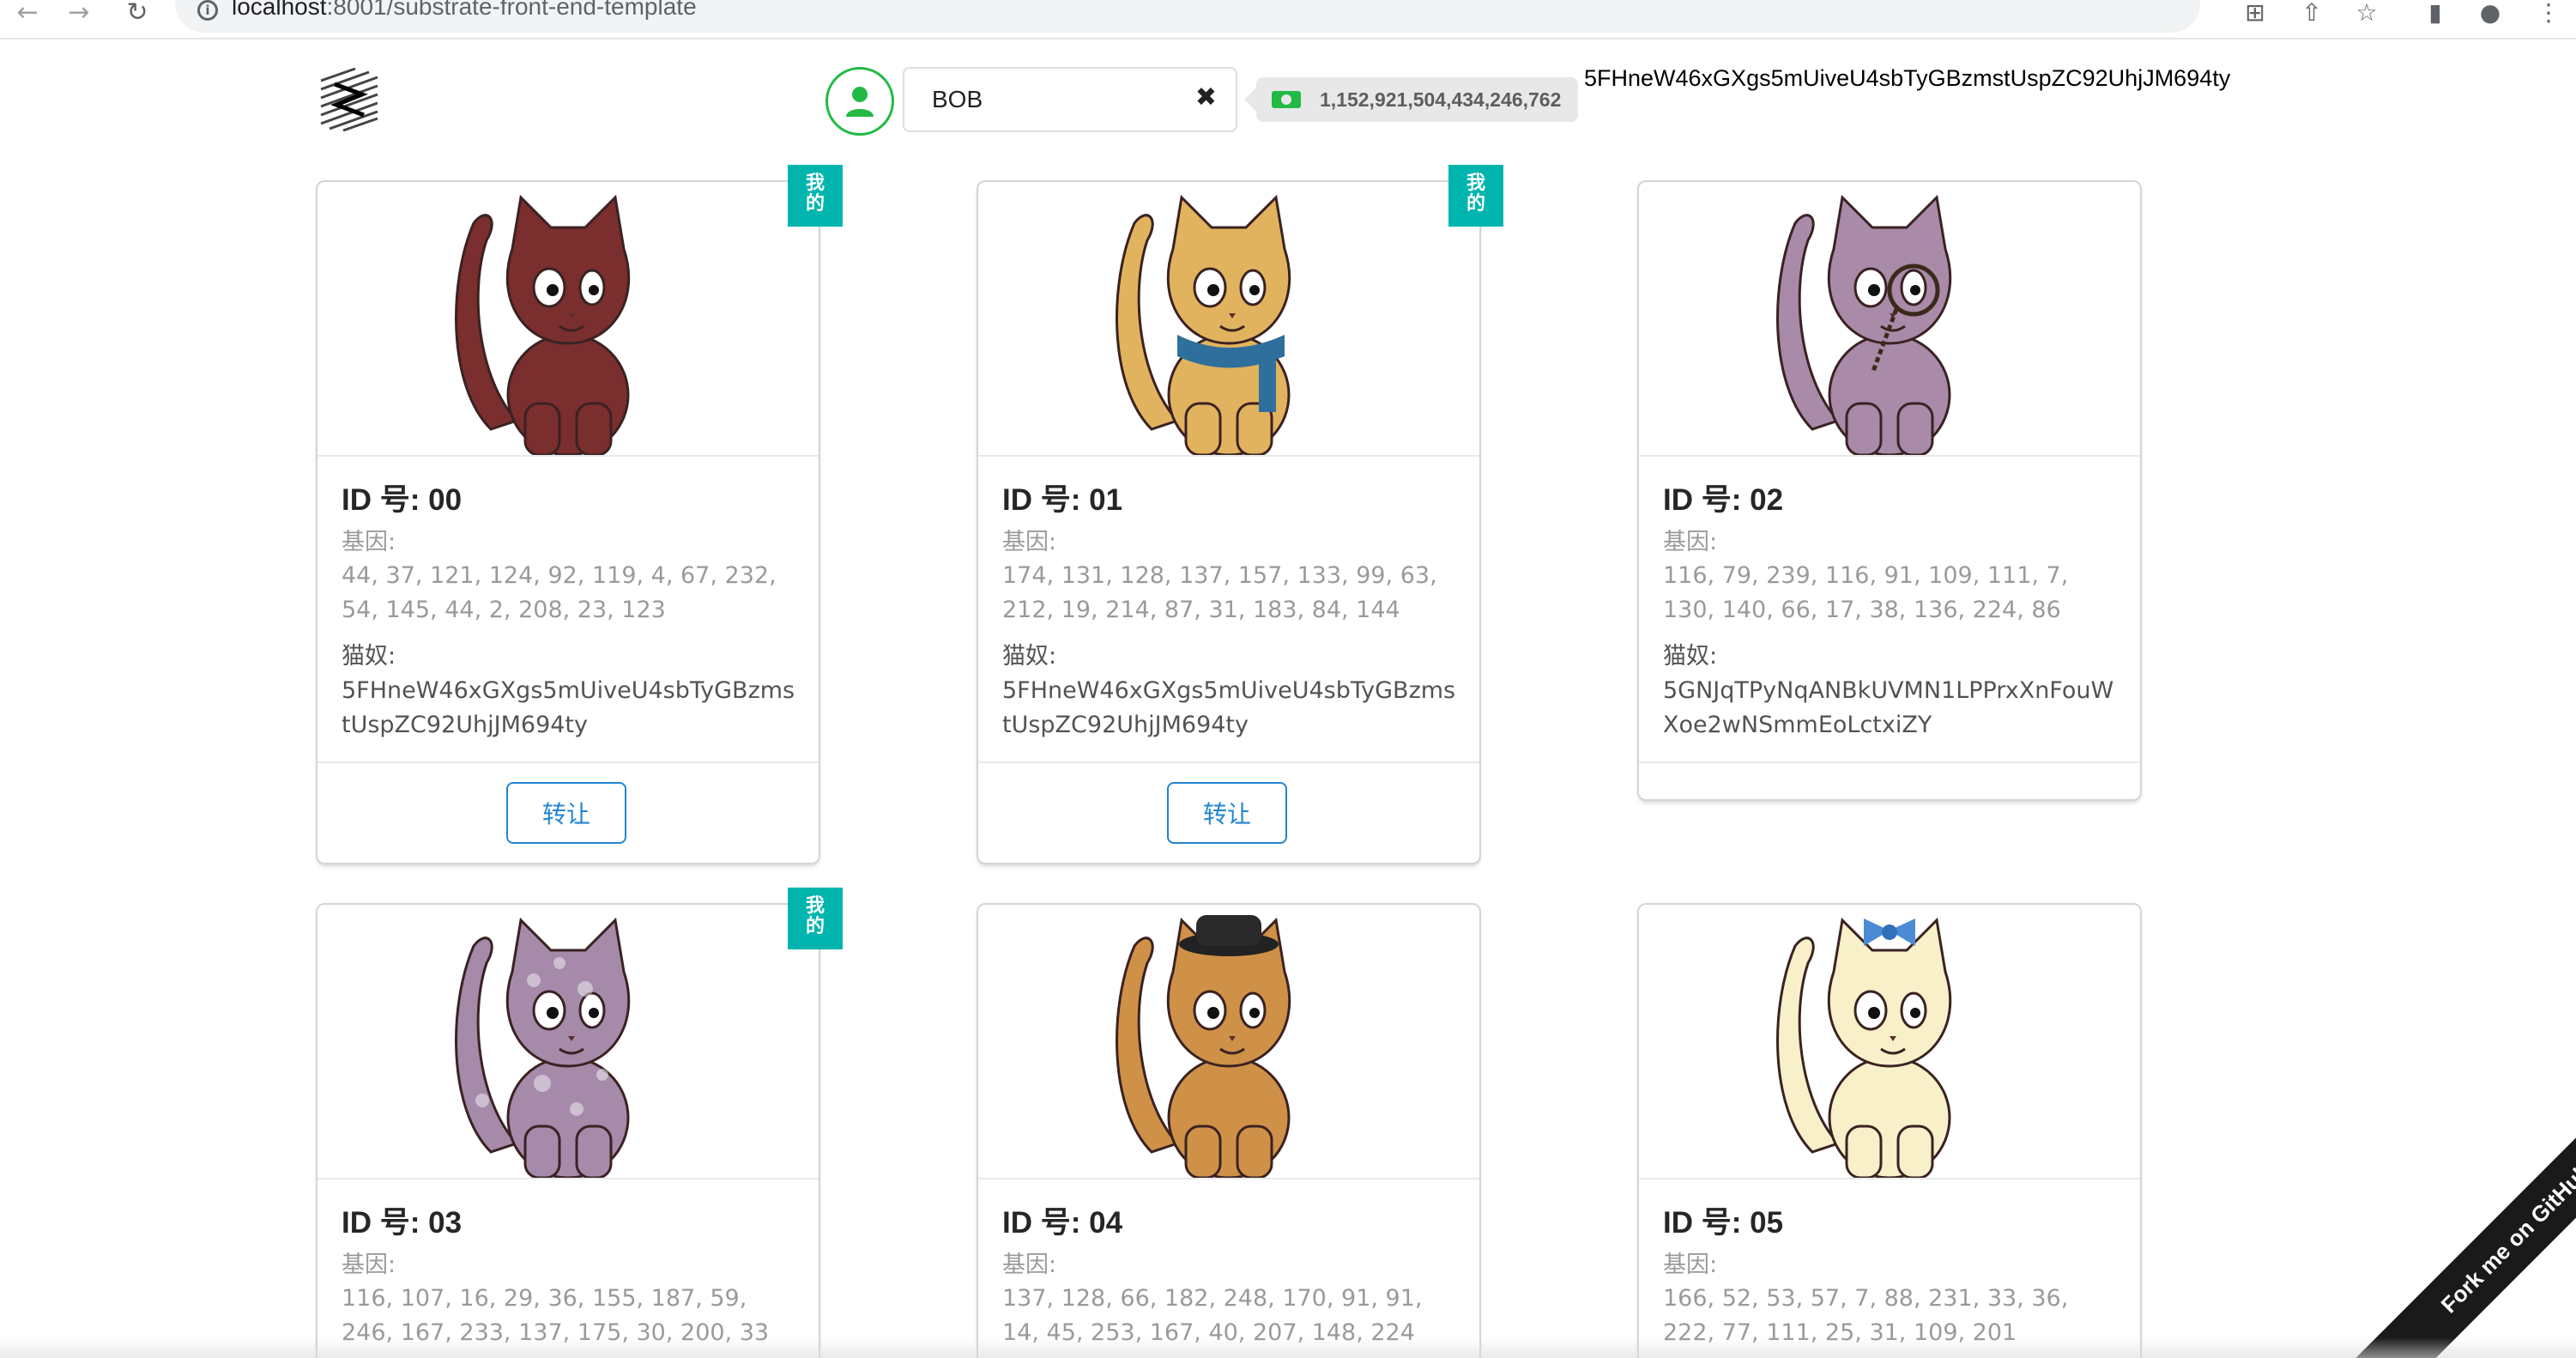 Image resolution: width=2576 pixels, height=1358 pixels. What do you see at coordinates (402, 500) in the screenshot?
I see `kitty-id: ID 号: 00` at bounding box center [402, 500].